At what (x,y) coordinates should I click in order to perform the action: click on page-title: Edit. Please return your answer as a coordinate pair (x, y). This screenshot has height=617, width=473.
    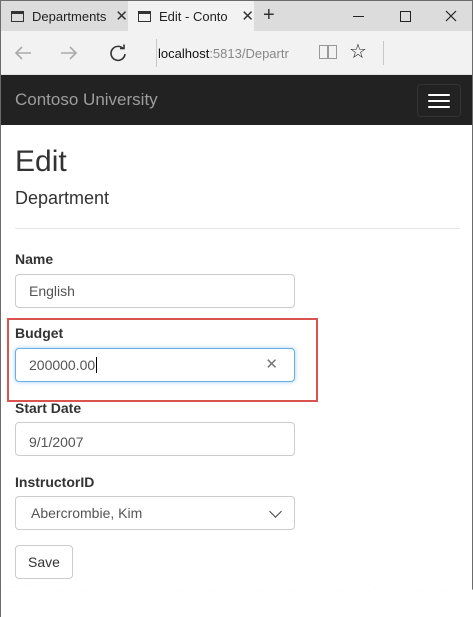
    Looking at the image, I should click on (41, 161).